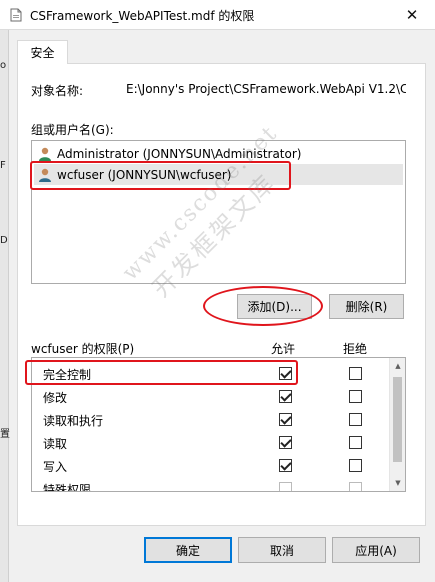 This screenshot has height=582, width=435. Describe the element at coordinates (16, 15) in the screenshot. I see `file-icon` at that location.